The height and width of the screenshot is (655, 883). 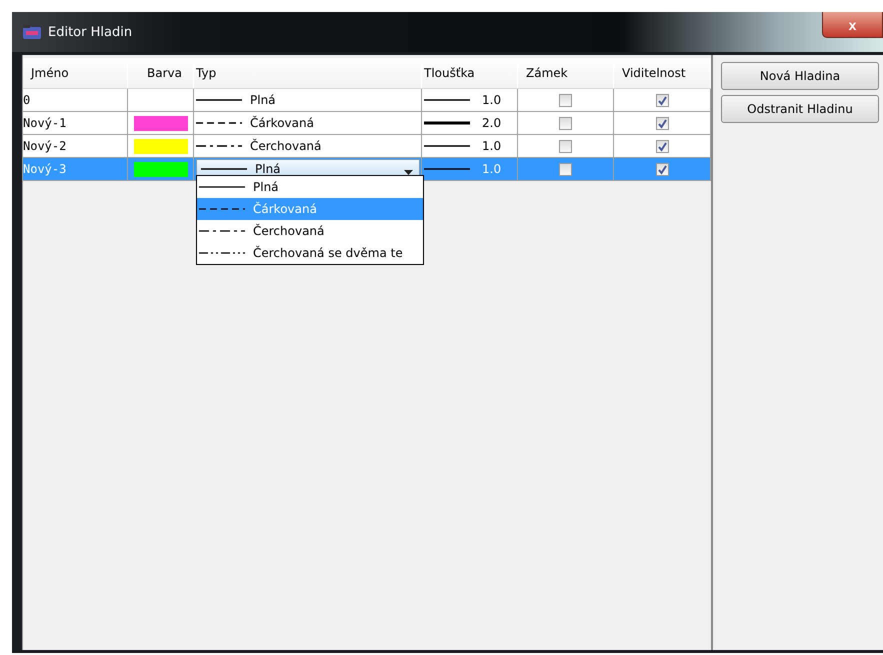 I want to click on close-button: x, so click(x=852, y=25).